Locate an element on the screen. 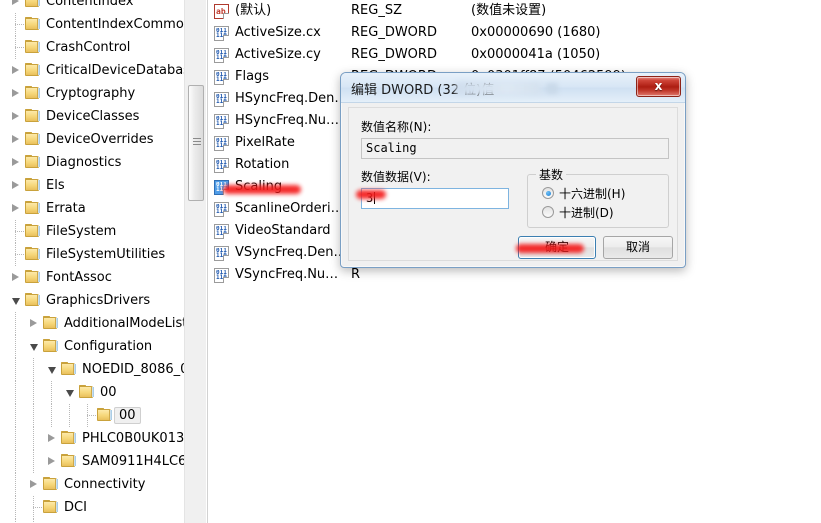  tree-item-contentindexcommon: ContentIndexCommon is located at coordinates (92, 24).